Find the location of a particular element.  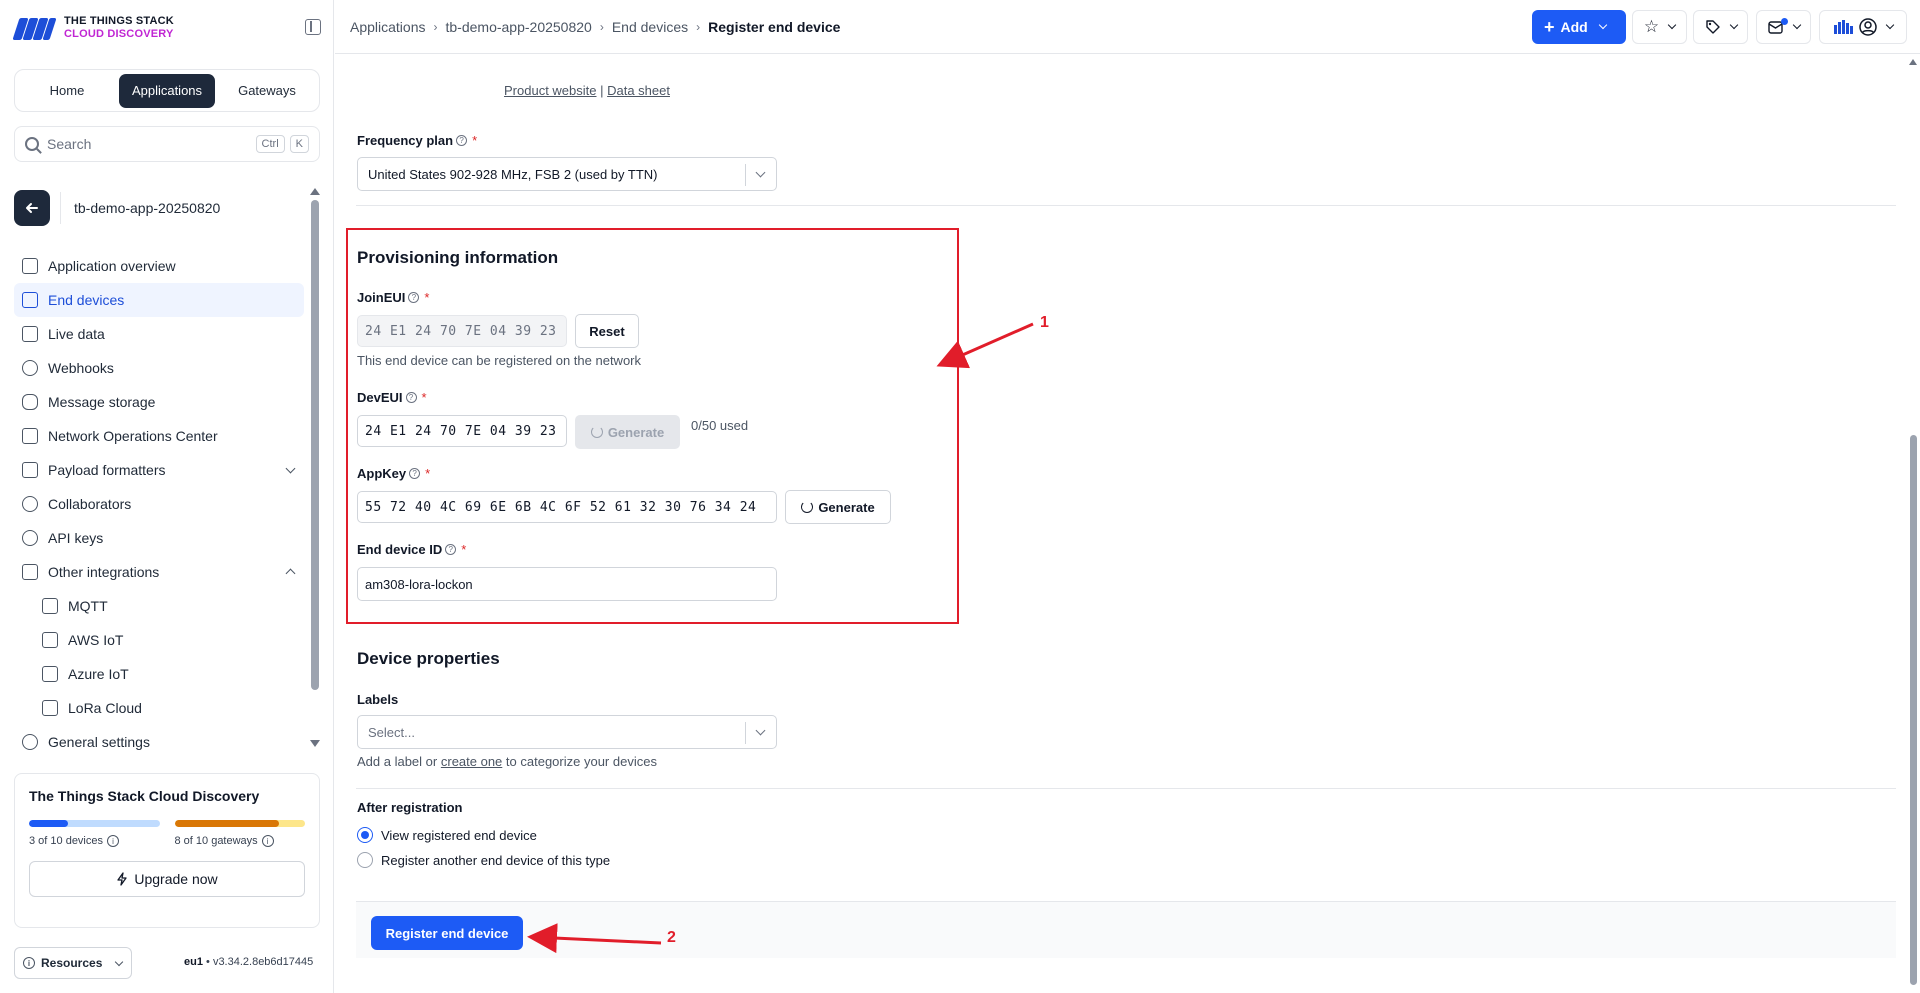

helper-text: to categorize your devices is located at coordinates (581, 761).